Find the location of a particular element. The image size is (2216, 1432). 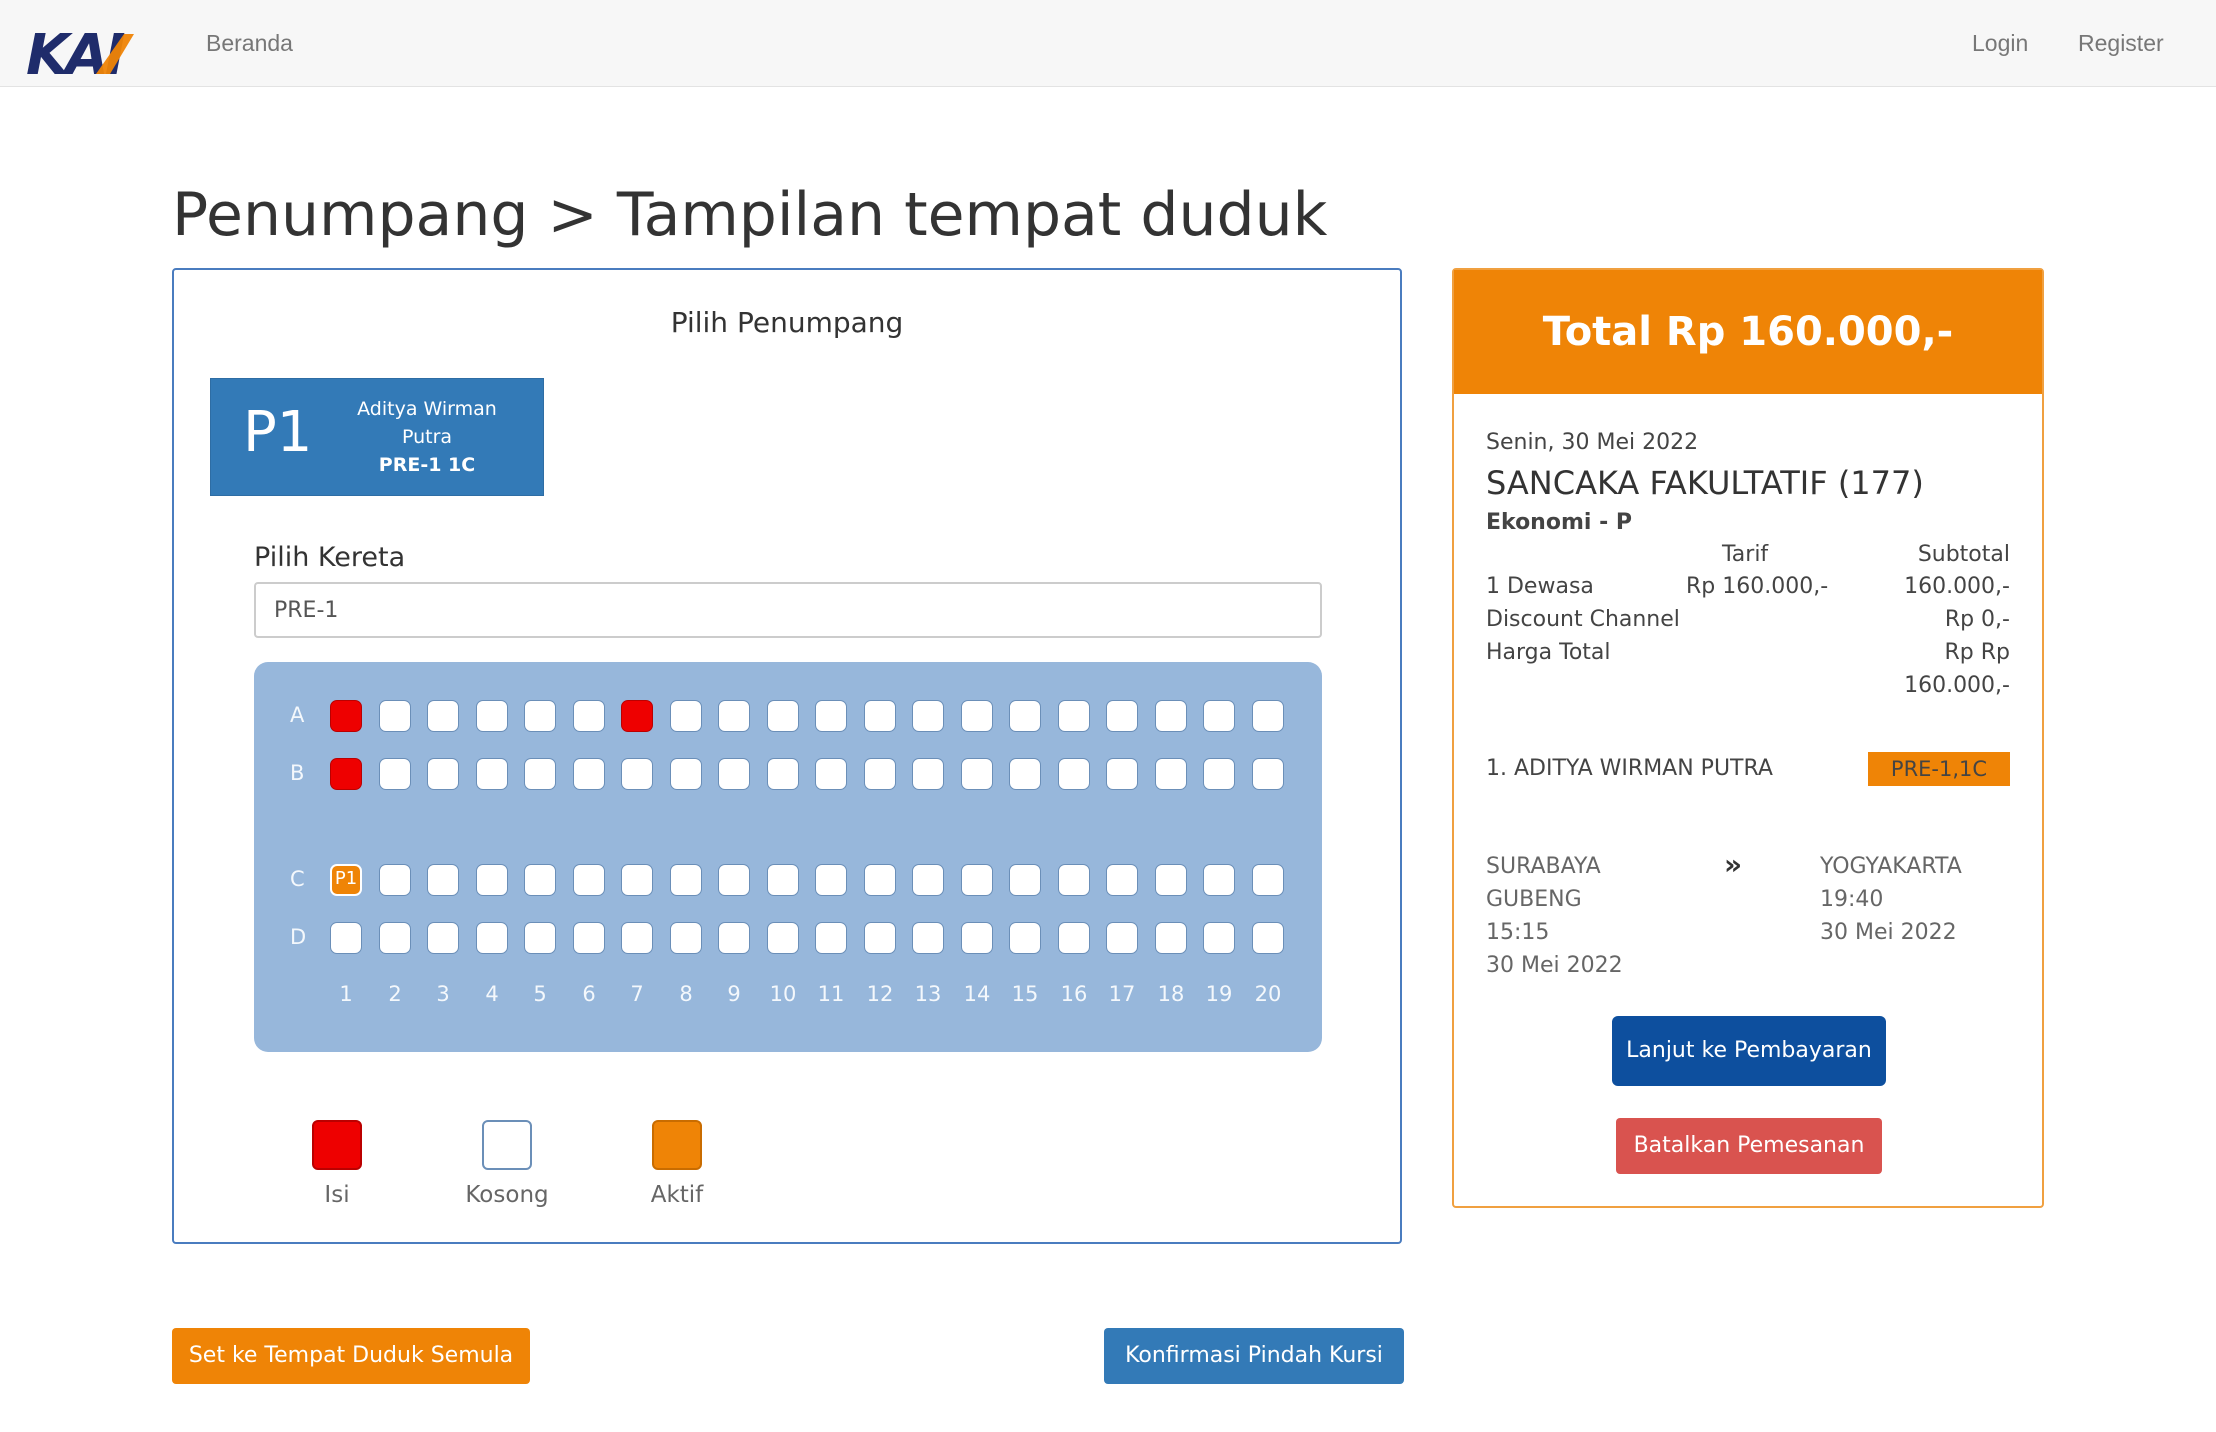

seat-d19 is located at coordinates (1219, 938).